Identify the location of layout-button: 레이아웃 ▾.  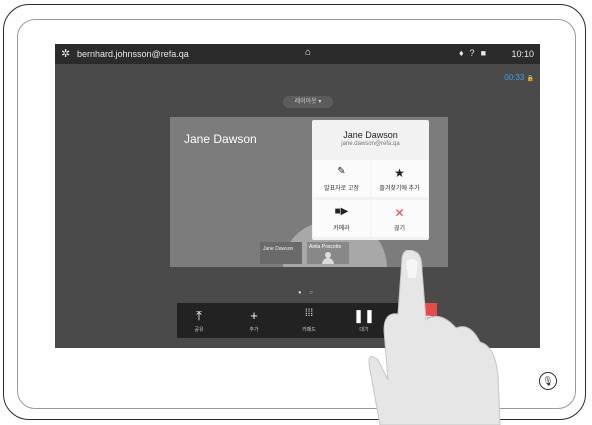
(308, 102).